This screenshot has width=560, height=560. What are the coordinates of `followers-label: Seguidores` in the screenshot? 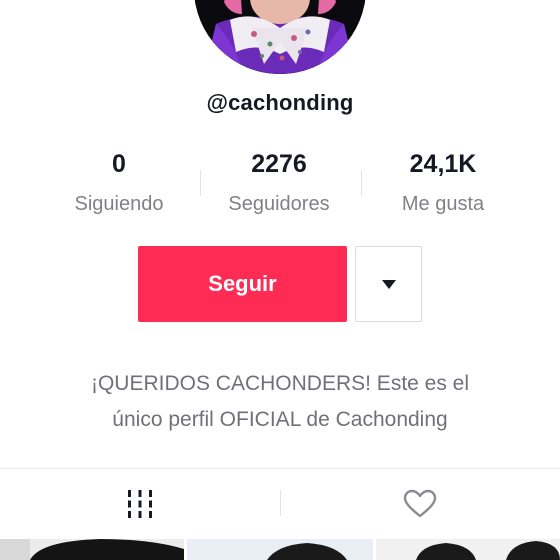 It's located at (279, 204).